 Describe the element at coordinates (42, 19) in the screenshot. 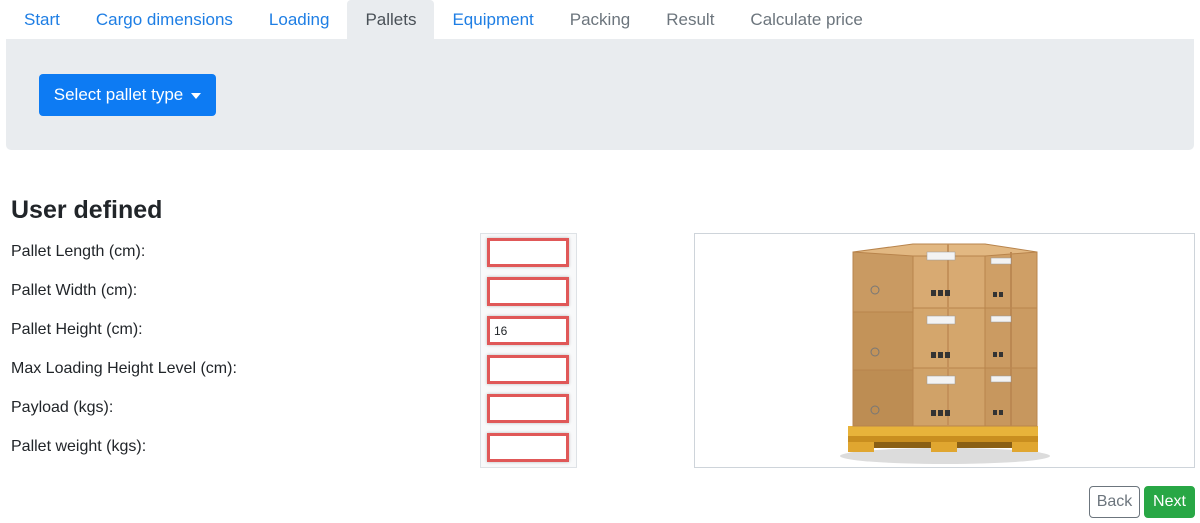

I see `tab-start: Start` at that location.